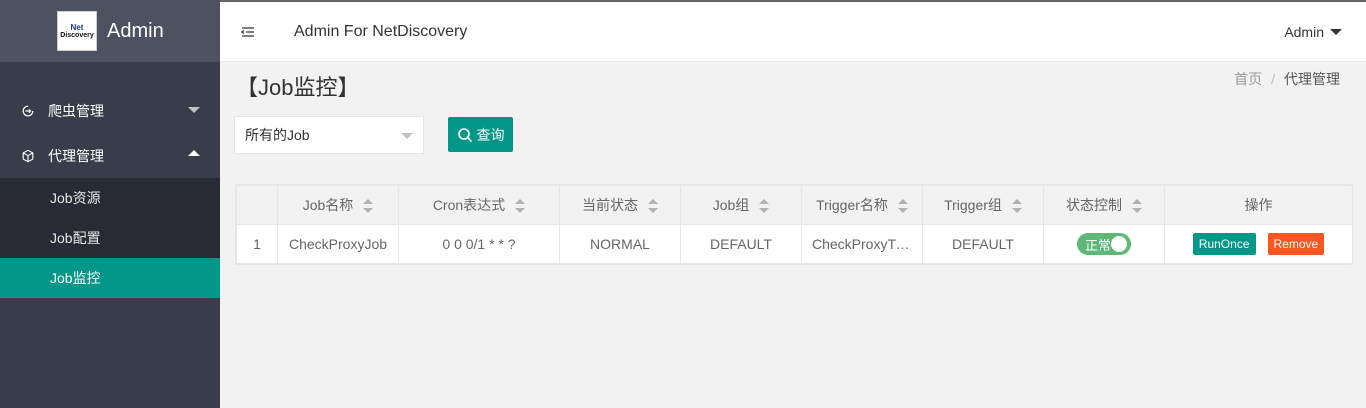  Describe the element at coordinates (1094, 205) in the screenshot. I see `col-header-label: 状态控制` at that location.